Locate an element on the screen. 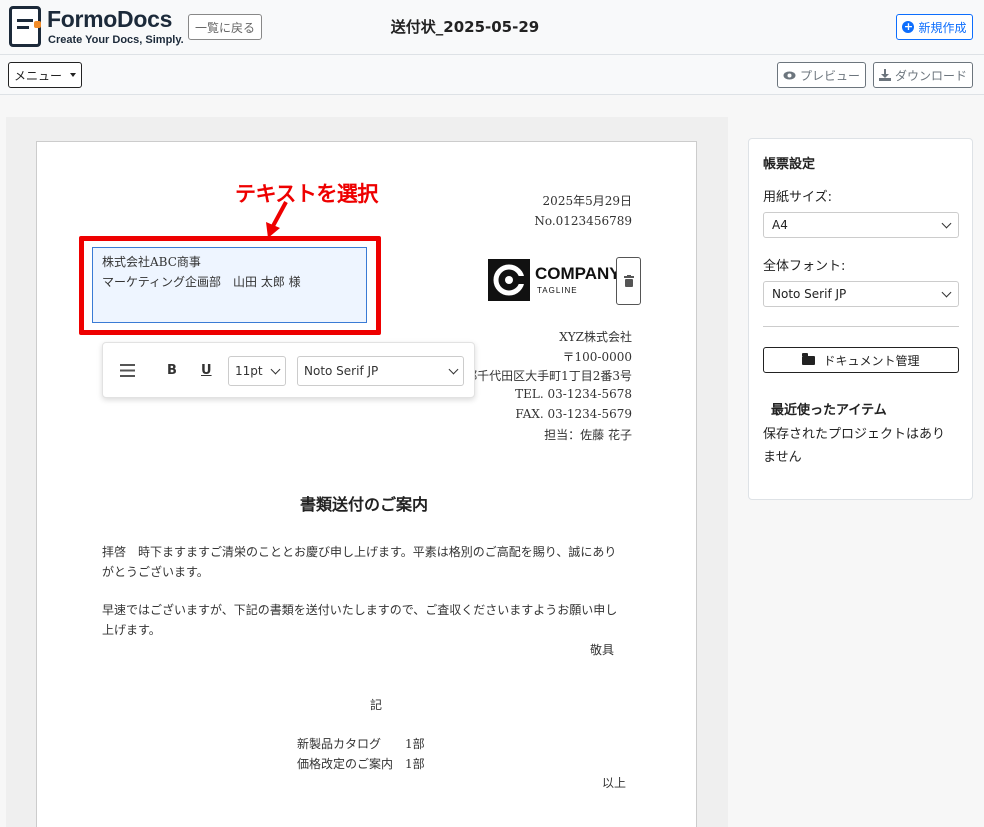 The width and height of the screenshot is (984, 827). recipient-text-box: 株式会社ABC商事 マーケティング企画部 山田 太郎 様 is located at coordinates (229, 285).